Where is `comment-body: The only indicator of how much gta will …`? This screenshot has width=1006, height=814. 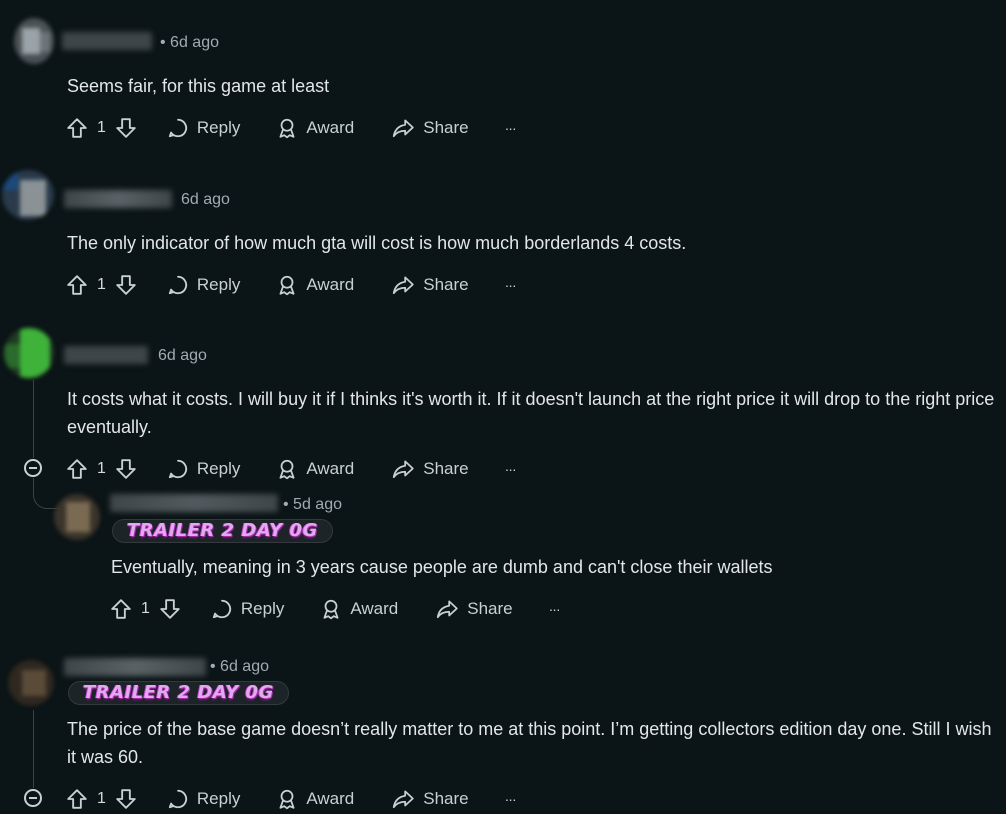
comment-body: The only indicator of how much gta will … is located at coordinates (377, 243).